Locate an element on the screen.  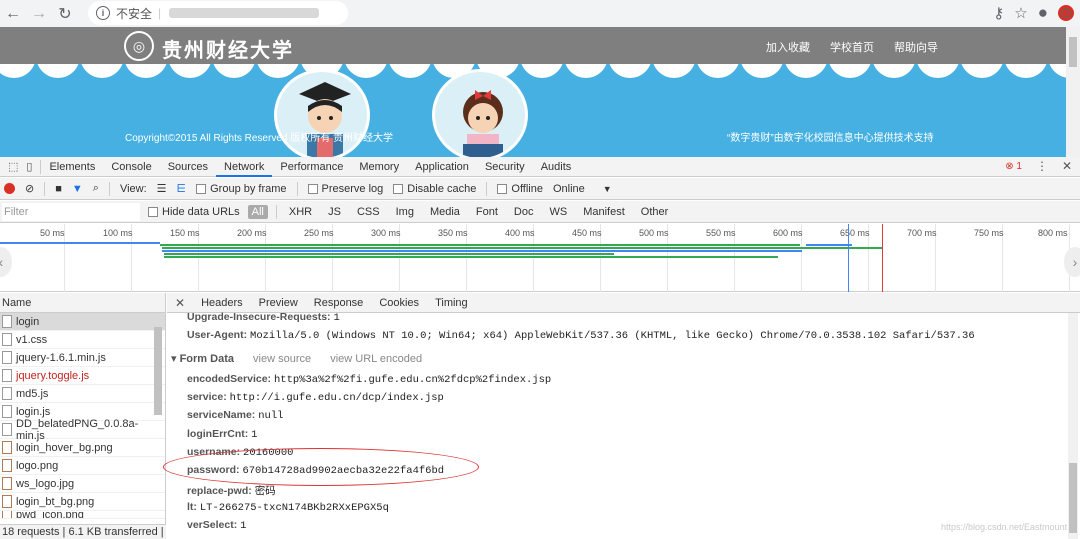
search-icon: ⌕ is located at coordinates (96, 188).